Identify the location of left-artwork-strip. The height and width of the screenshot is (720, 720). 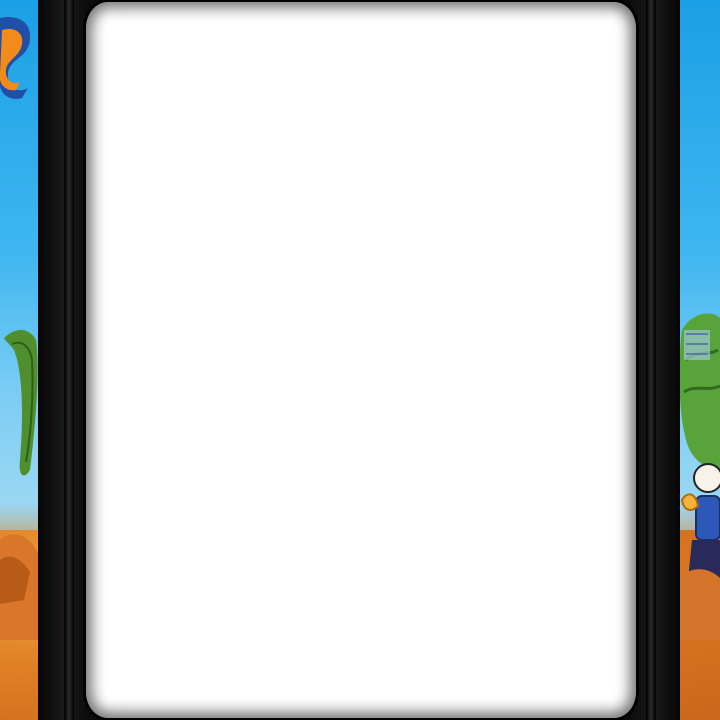
(21, 360).